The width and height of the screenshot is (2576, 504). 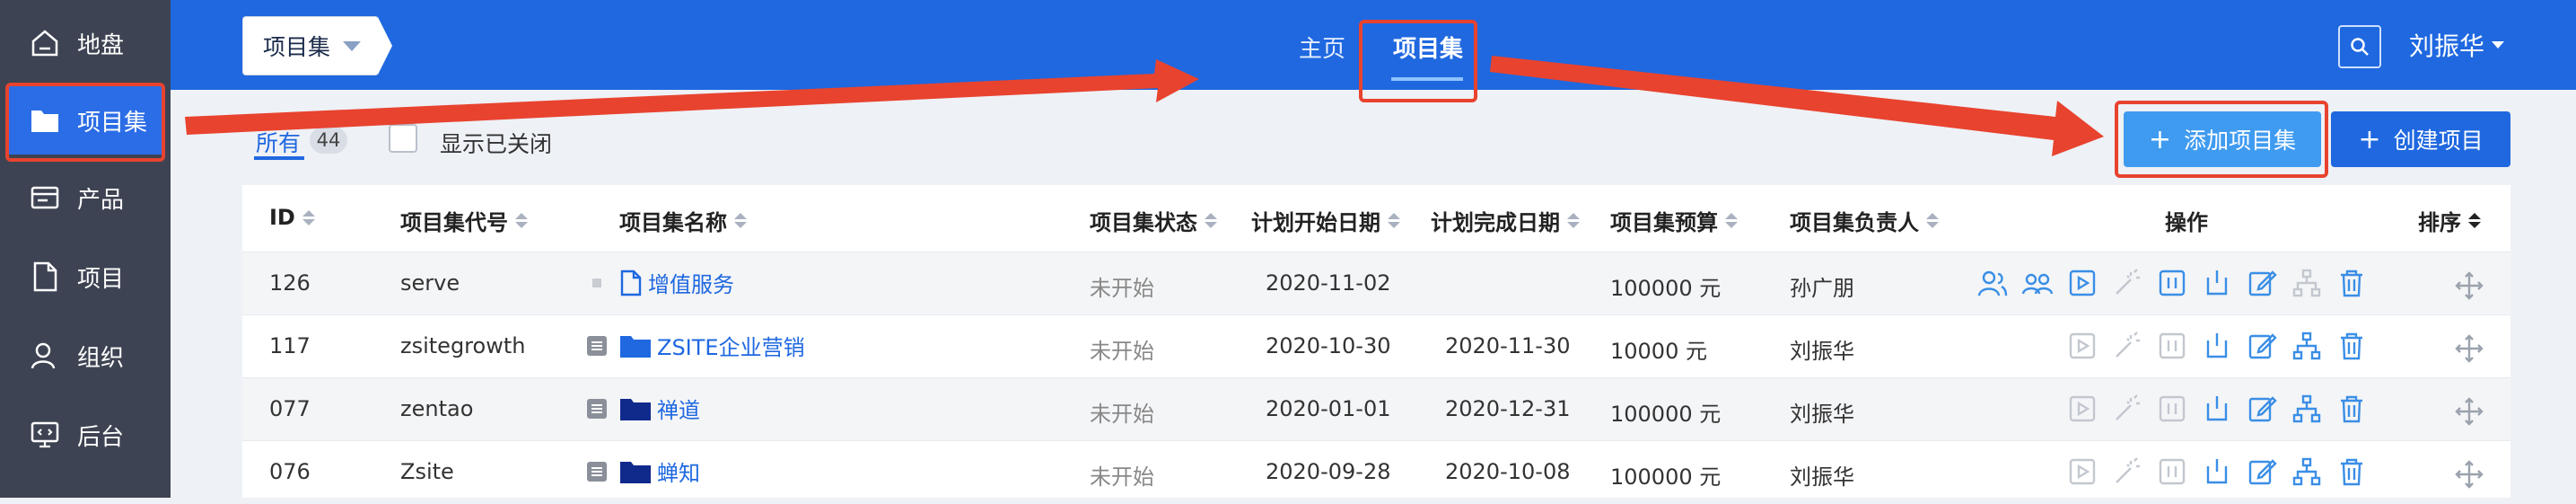 I want to click on annotation-arrows, so click(x=1144, y=106).